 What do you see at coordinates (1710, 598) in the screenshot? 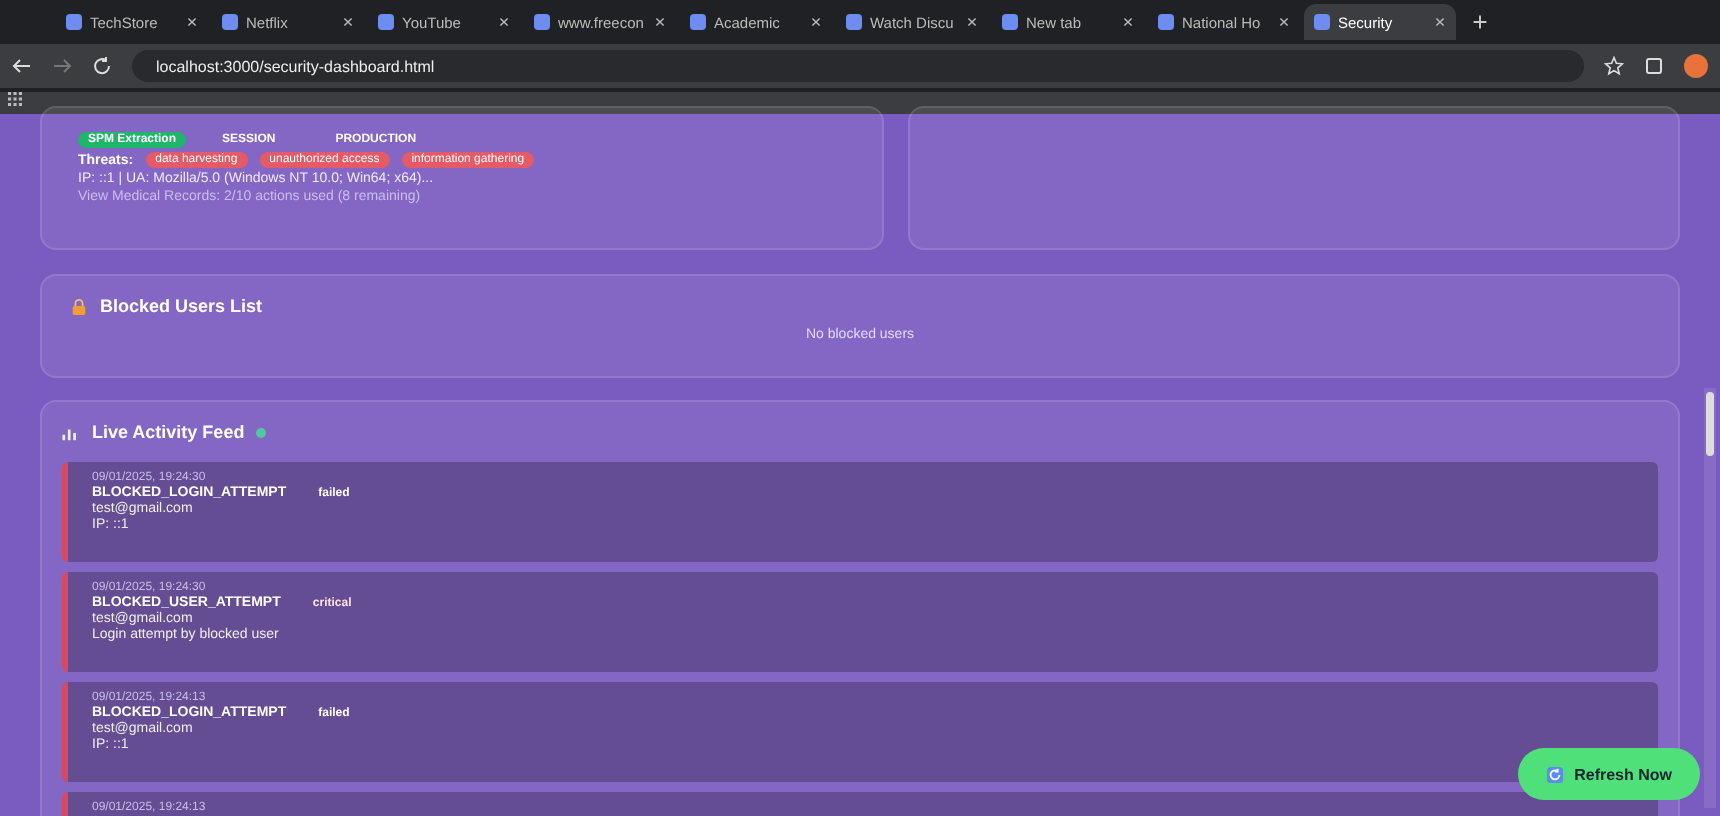
I see `scrollbar` at bounding box center [1710, 598].